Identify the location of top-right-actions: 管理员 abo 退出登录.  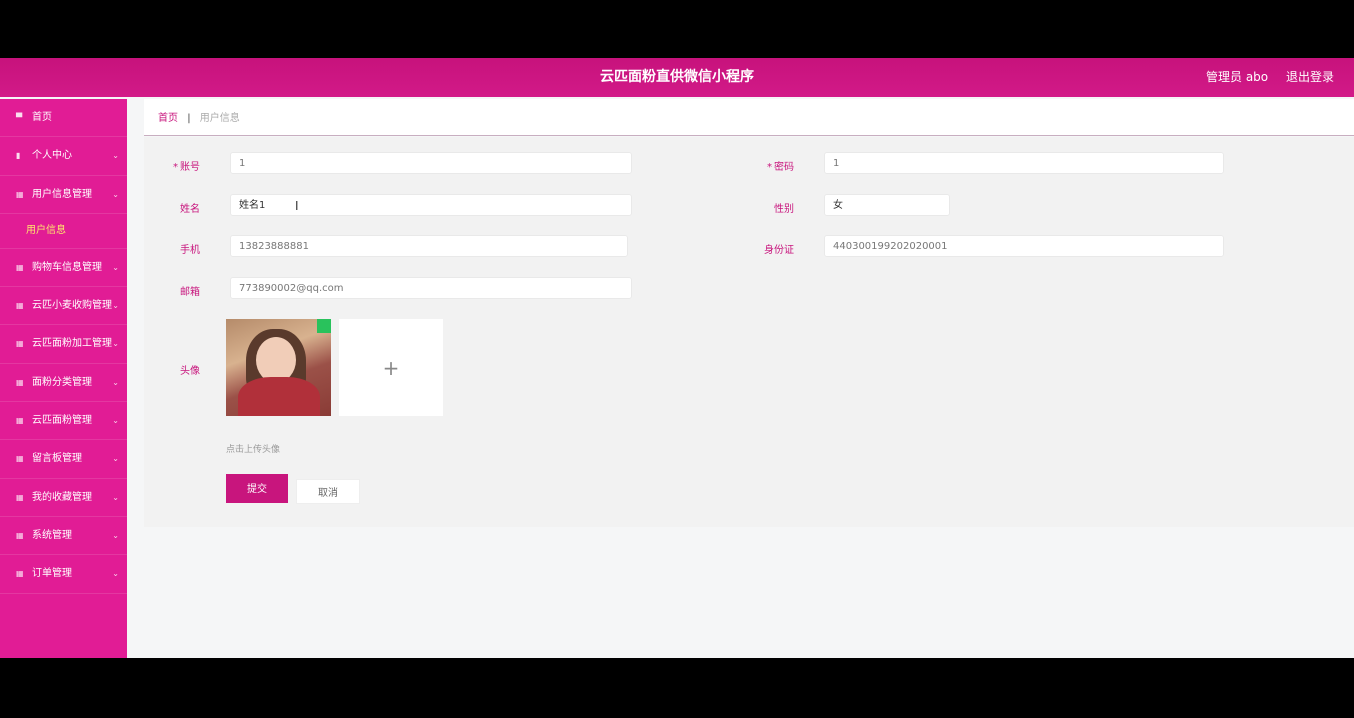
(1263, 77).